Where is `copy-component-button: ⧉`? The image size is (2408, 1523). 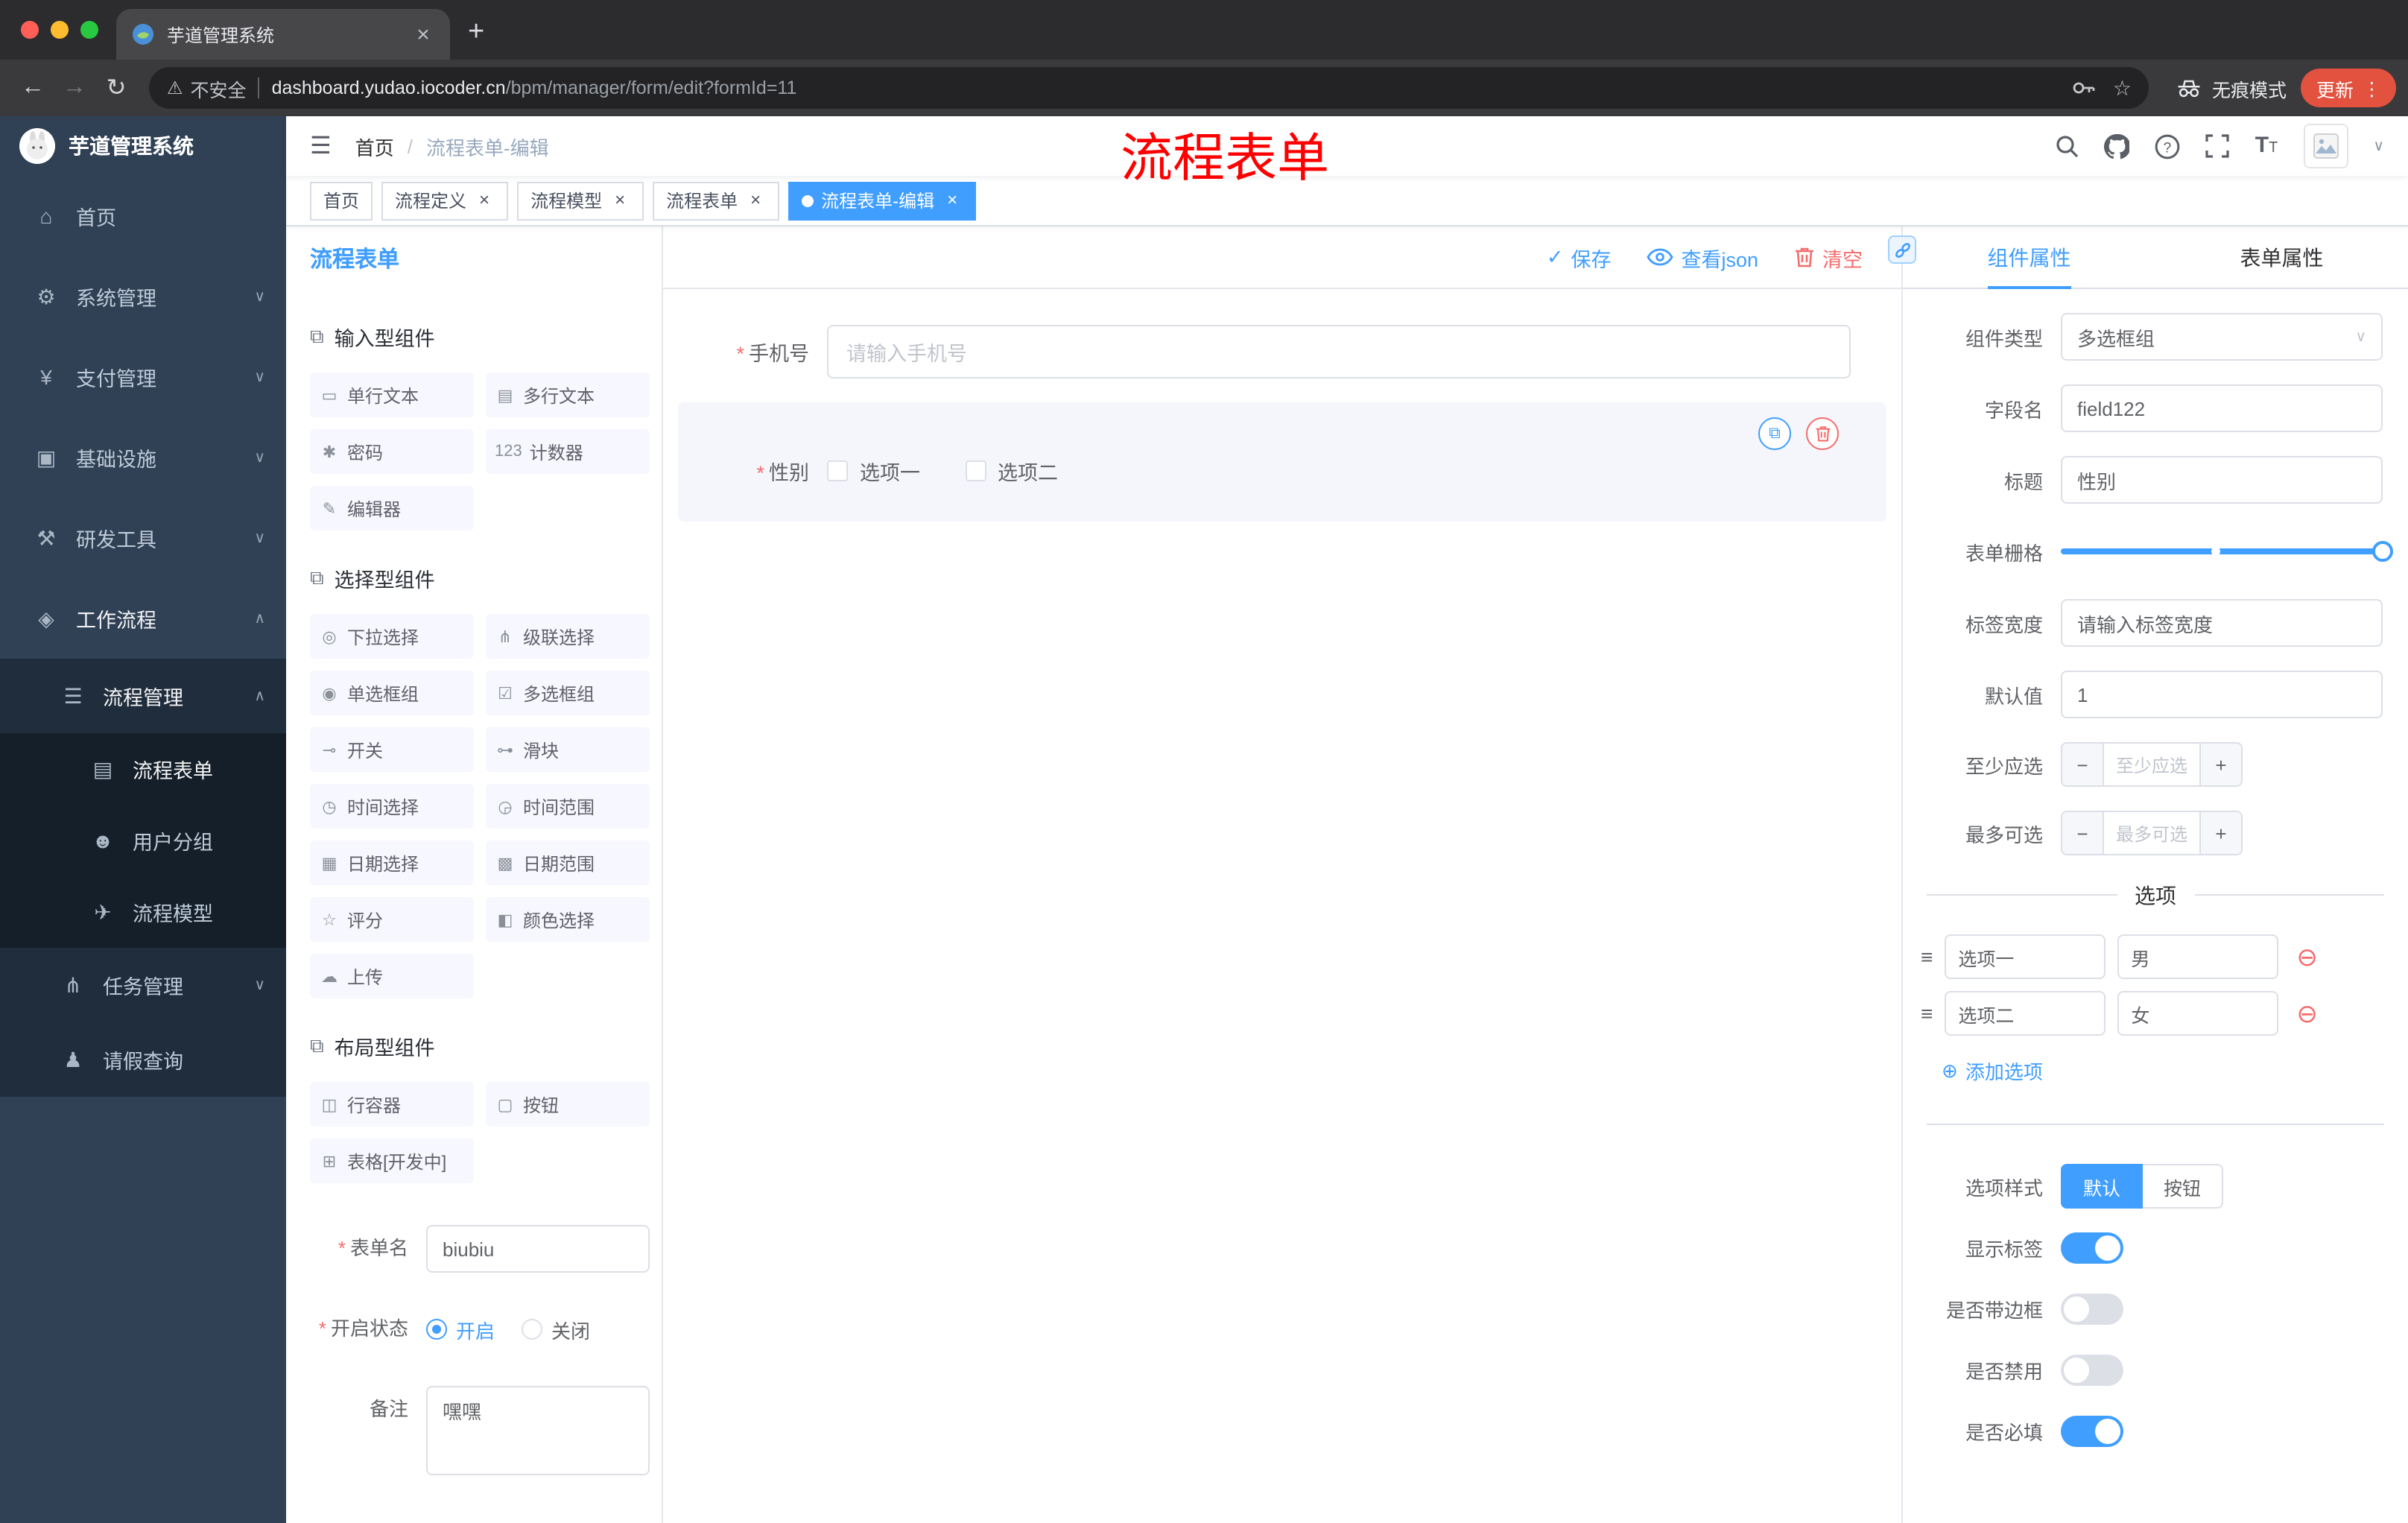
copy-component-button: ⧉ is located at coordinates (1774, 433).